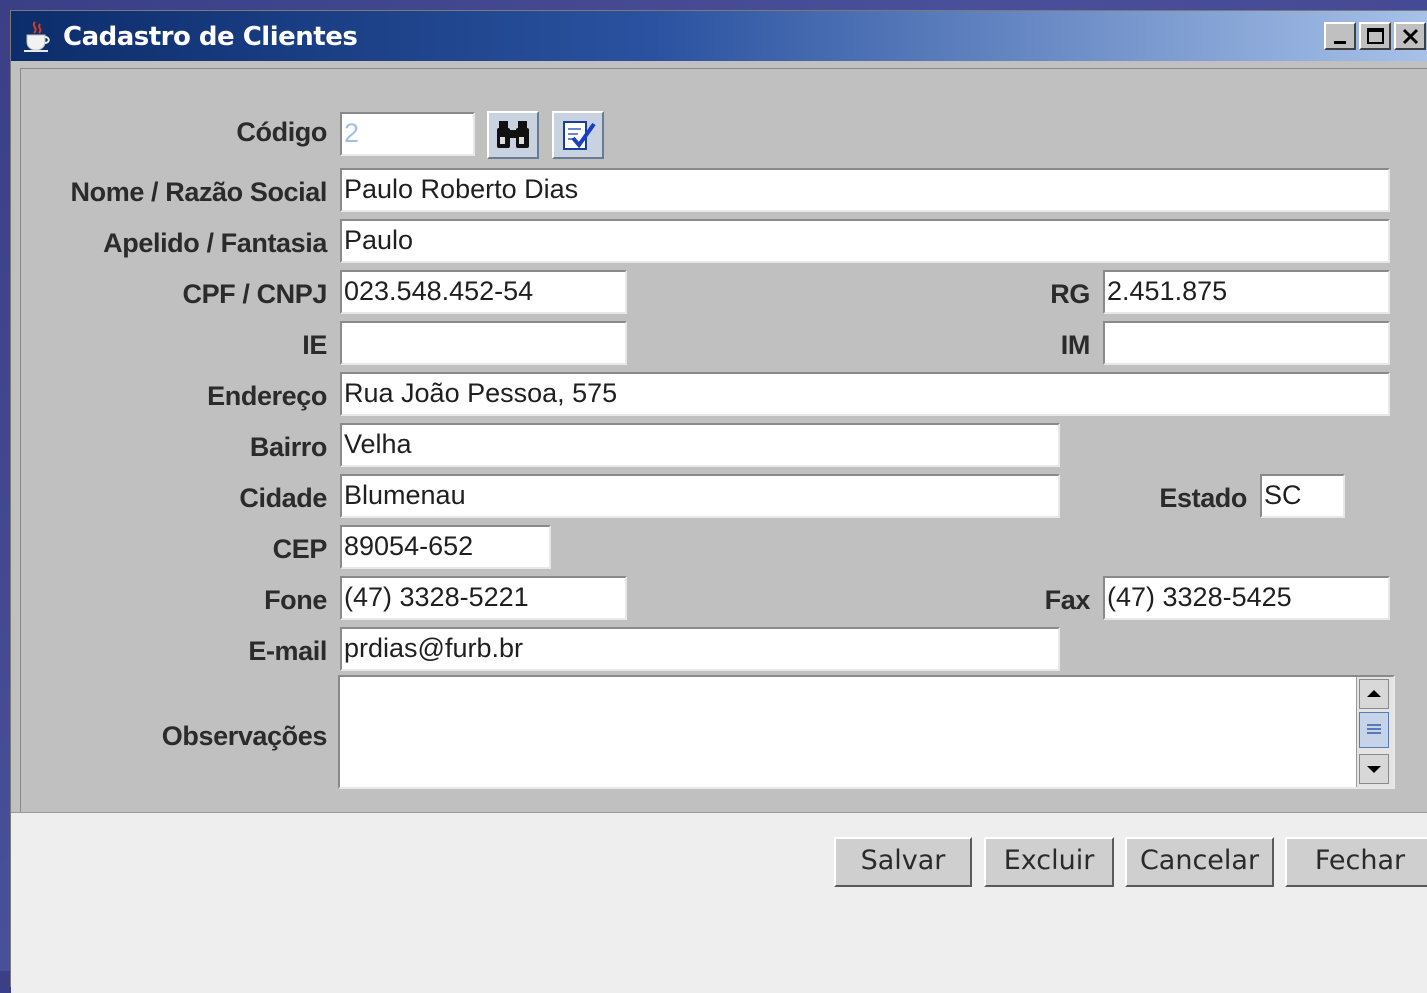 This screenshot has height=993, width=1427. Describe the element at coordinates (700, 496) in the screenshot. I see `cidade-field: Blumenau` at that location.